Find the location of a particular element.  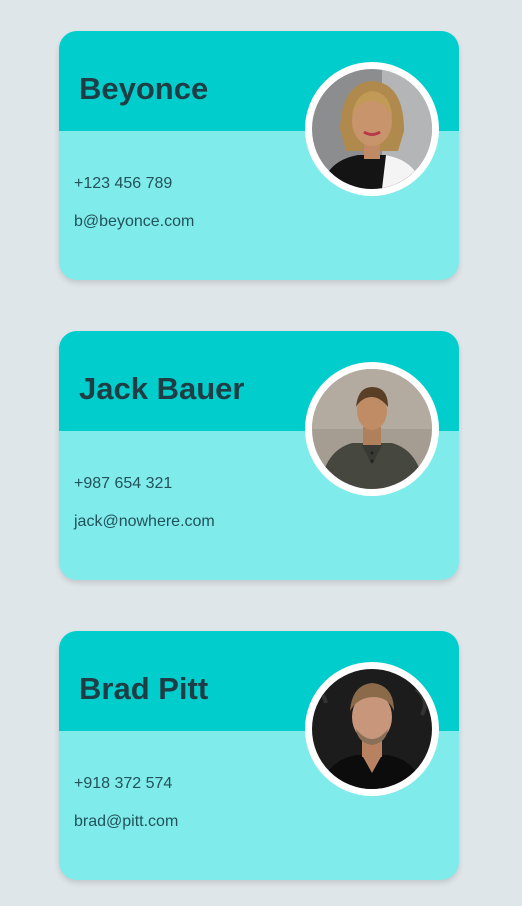

contact-email: brad@pitt.com is located at coordinates (126, 821).